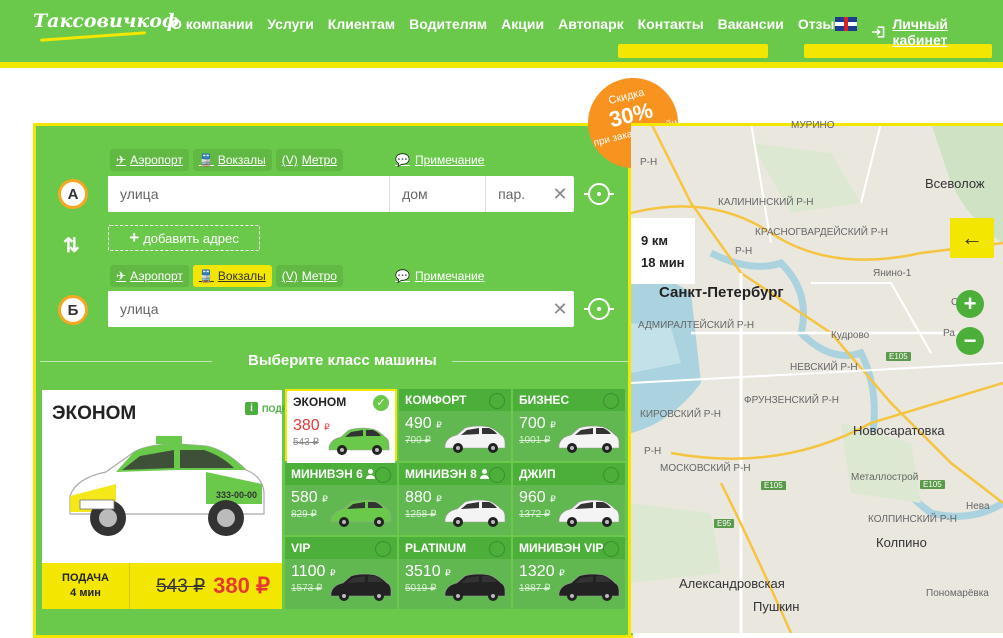  Describe the element at coordinates (319, 402) in the screenshot. I see `class-name: ЭКОНОМ` at that location.